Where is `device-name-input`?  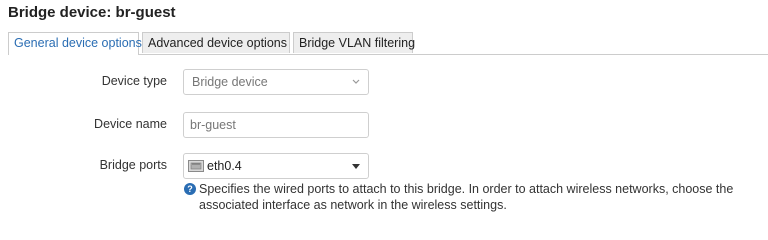 device-name-input is located at coordinates (276, 125).